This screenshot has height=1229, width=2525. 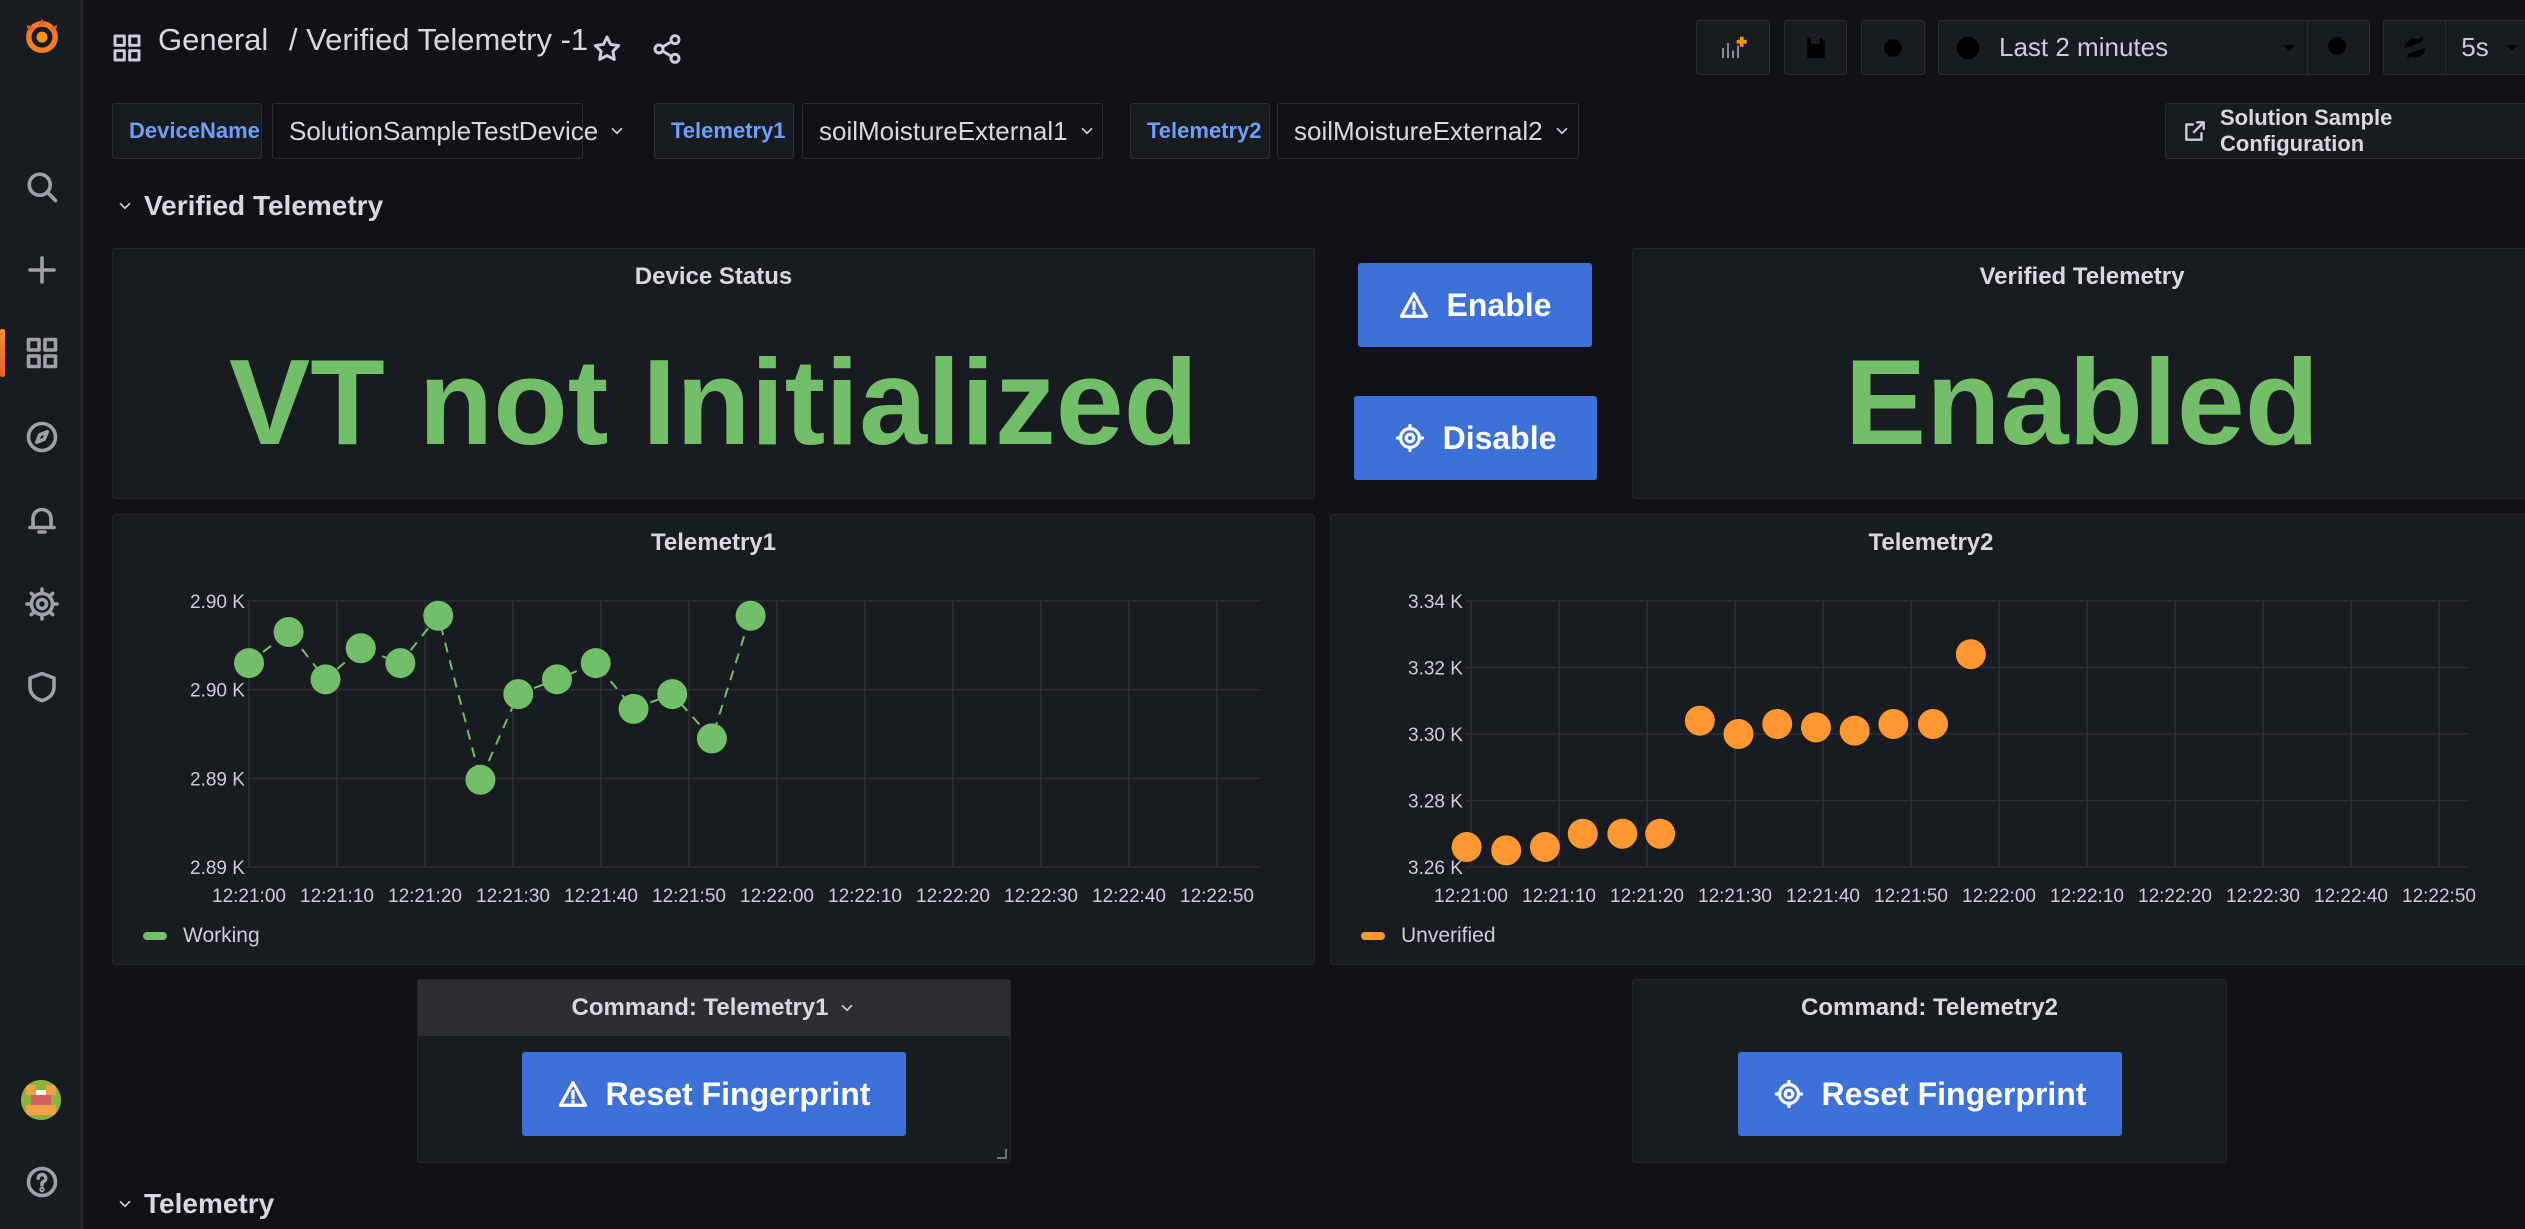 What do you see at coordinates (1428, 936) in the screenshot?
I see `chart-legend: Unverified` at bounding box center [1428, 936].